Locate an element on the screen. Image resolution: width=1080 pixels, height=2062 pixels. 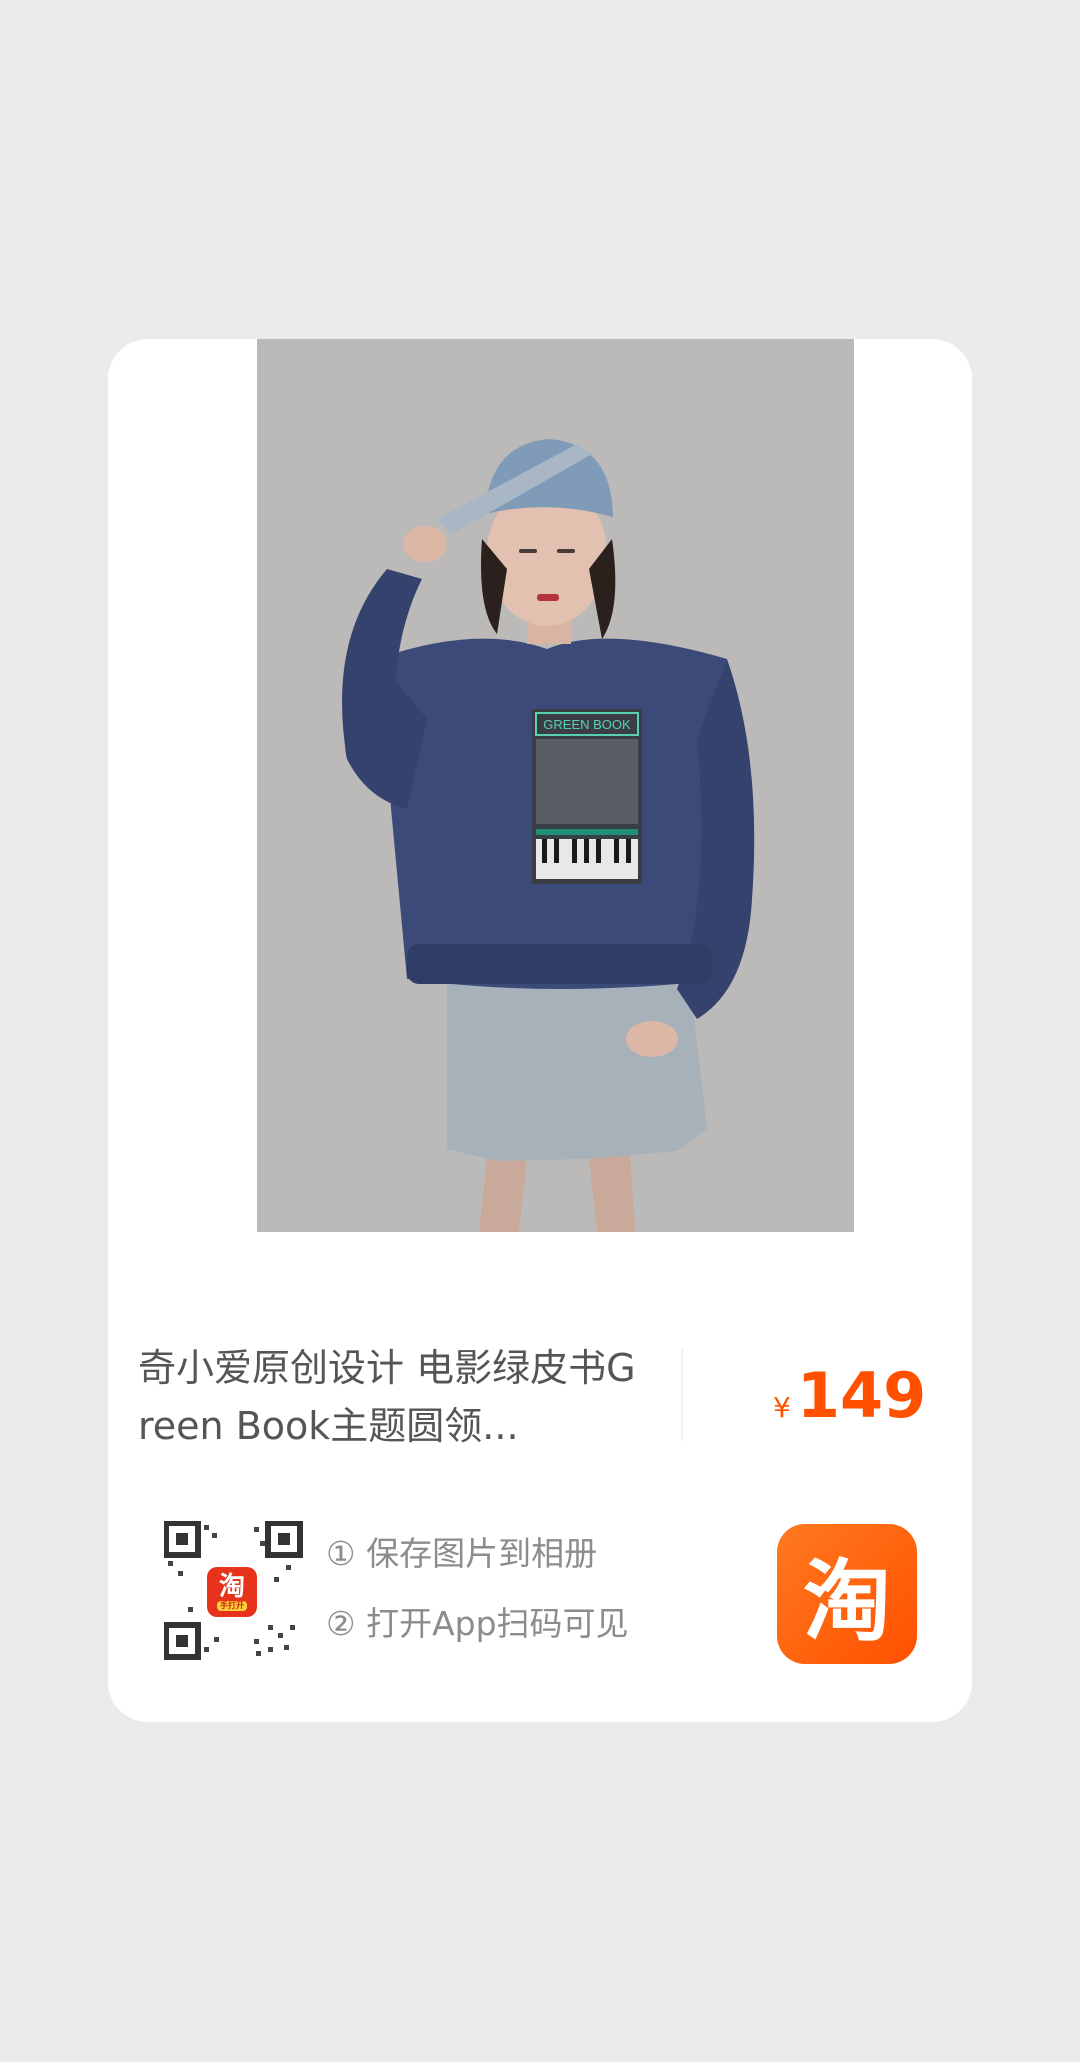
qr-badge-taobao-icon: 淘 手打开 is located at coordinates (232, 1592).